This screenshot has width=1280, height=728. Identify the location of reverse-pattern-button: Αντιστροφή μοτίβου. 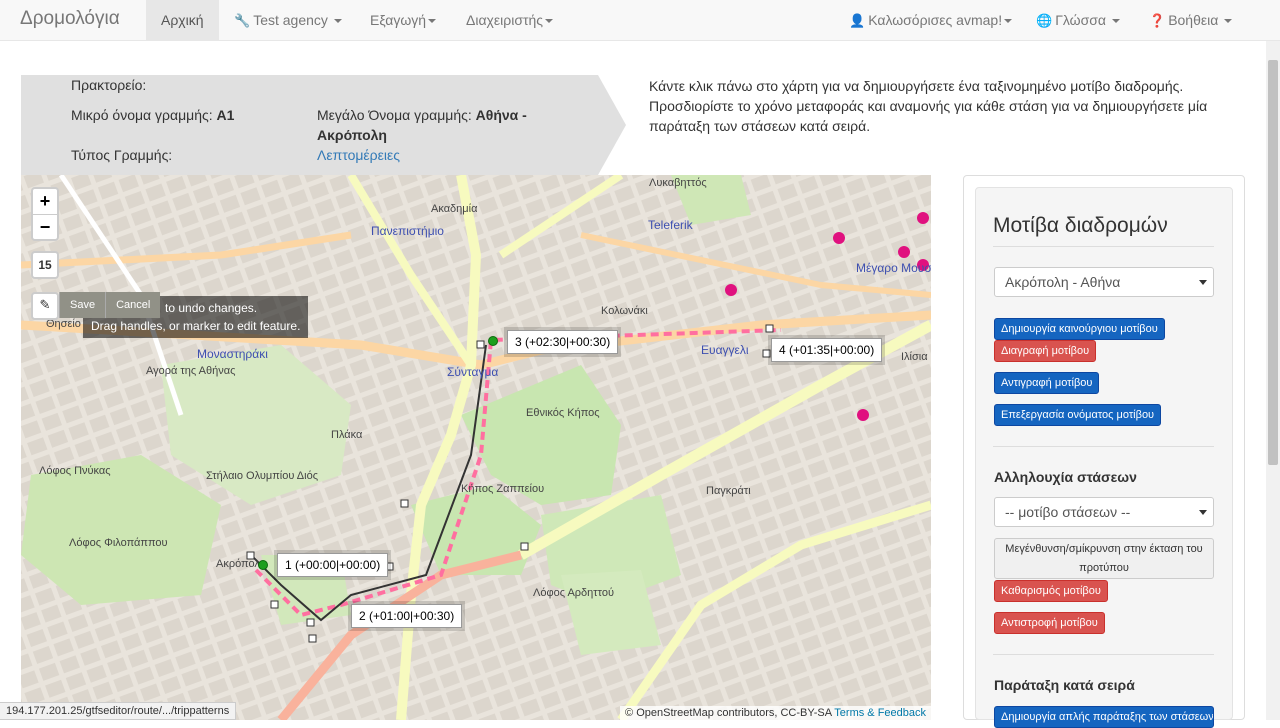
(1049, 623).